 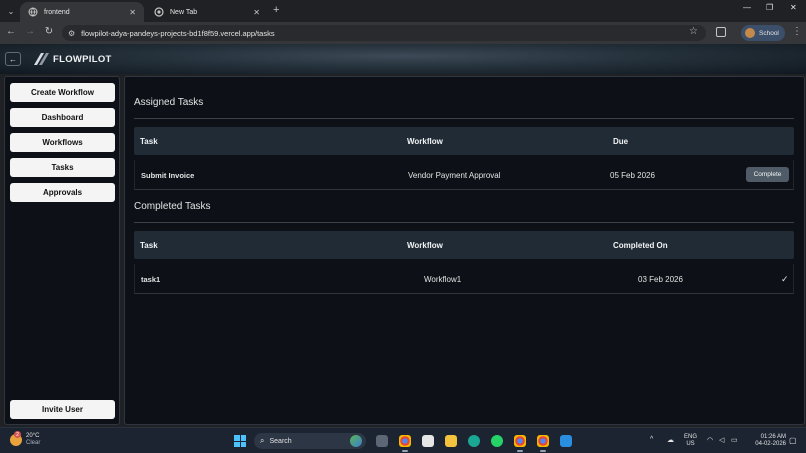 What do you see at coordinates (403, 59) in the screenshot?
I see `app-header: ← FLOWPILOT` at bounding box center [403, 59].